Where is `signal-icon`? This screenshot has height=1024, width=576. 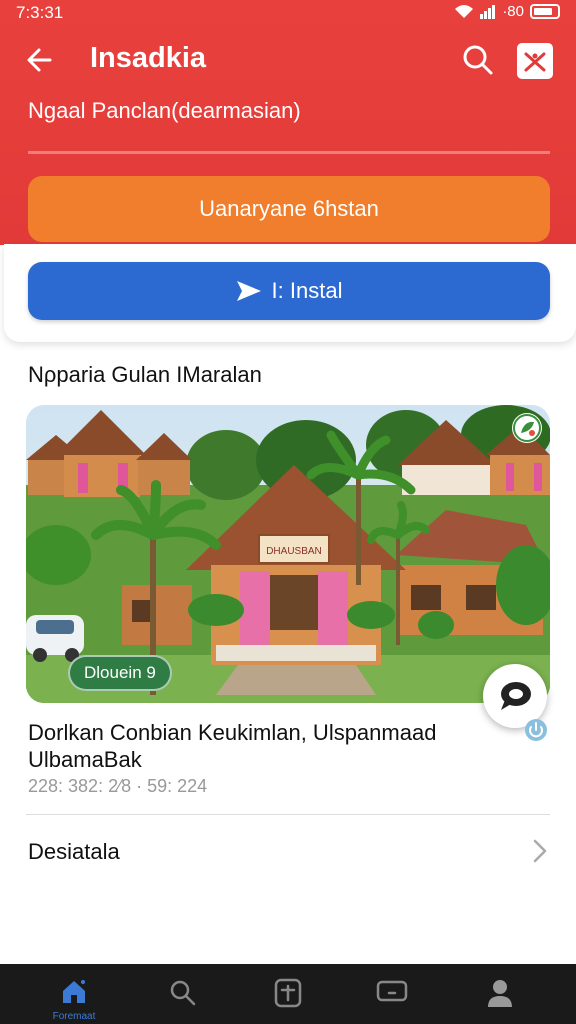 signal-icon is located at coordinates (488, 12).